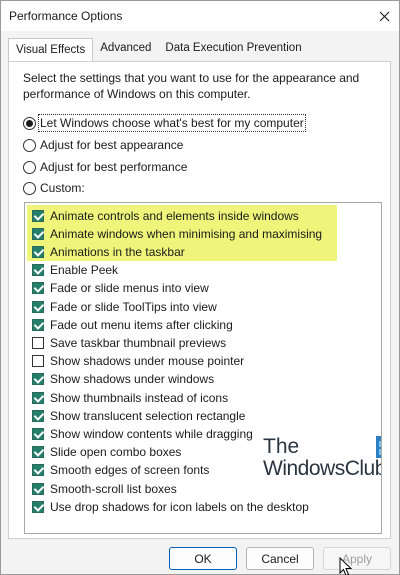  What do you see at coordinates (148, 415) in the screenshot?
I see `option-label: Show translucent selection rectangle` at bounding box center [148, 415].